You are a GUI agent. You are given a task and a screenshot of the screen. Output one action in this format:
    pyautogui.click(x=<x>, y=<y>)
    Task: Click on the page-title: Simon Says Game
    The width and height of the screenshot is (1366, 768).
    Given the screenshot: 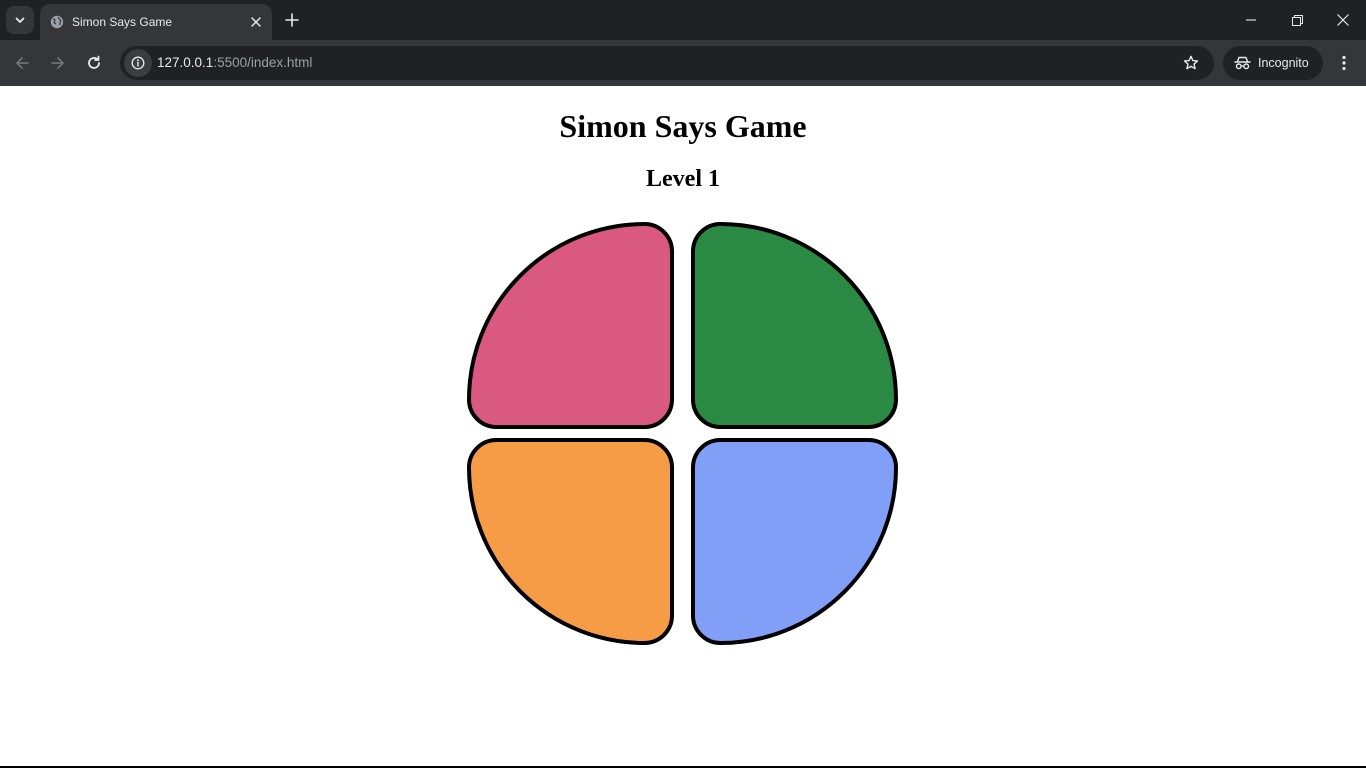 What is the action you would take?
    pyautogui.click(x=683, y=126)
    